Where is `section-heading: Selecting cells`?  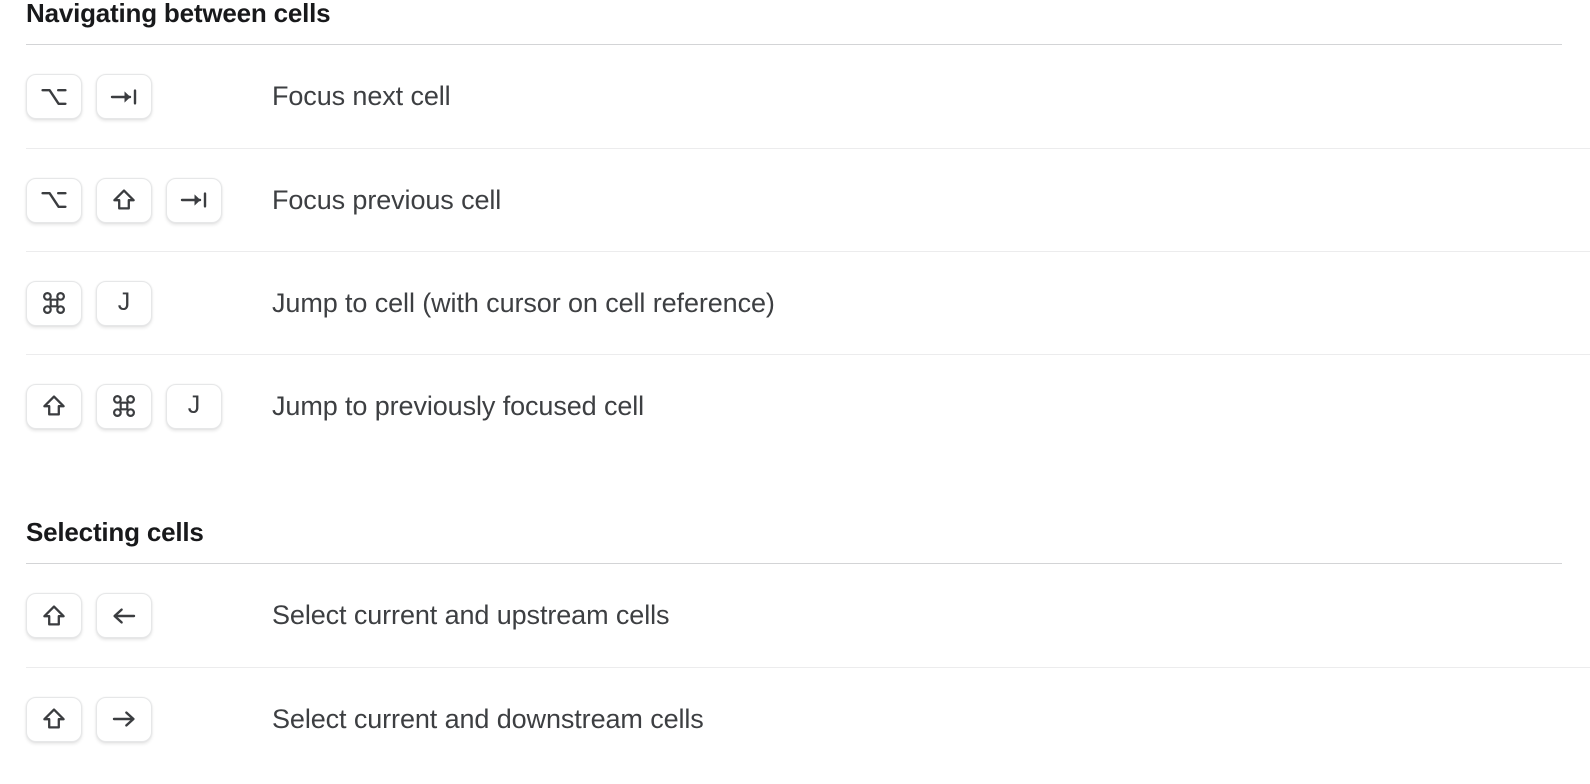
section-heading: Selecting cells is located at coordinates (115, 532).